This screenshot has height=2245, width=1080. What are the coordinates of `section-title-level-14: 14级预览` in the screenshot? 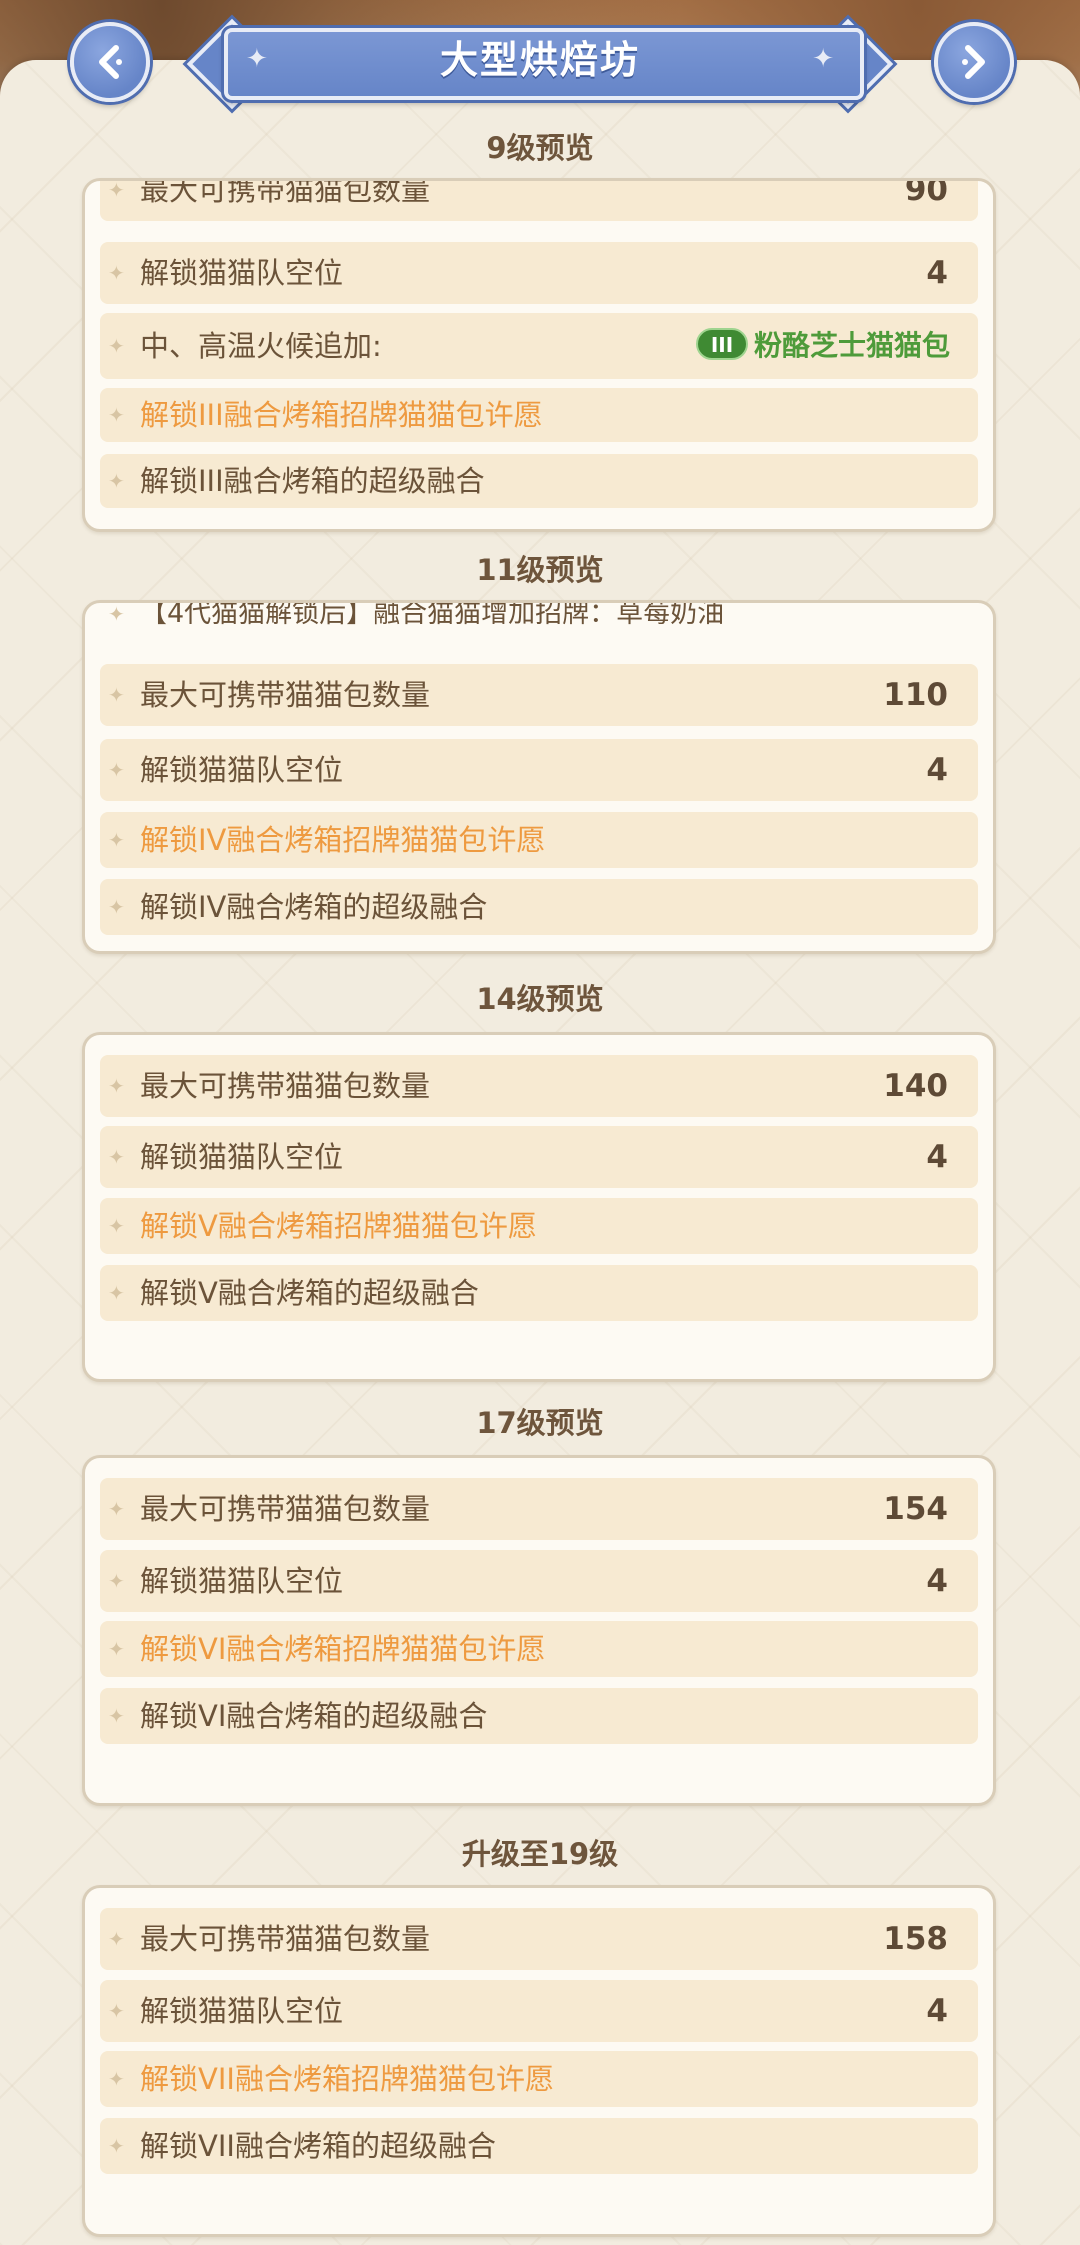 It's located at (540, 999).